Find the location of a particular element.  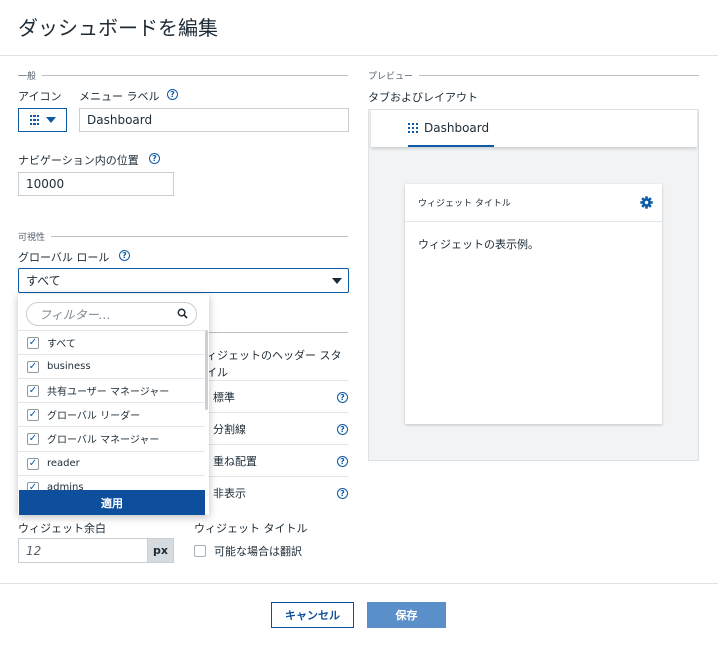

preview-widget-header: ウィジェット タイトル is located at coordinates (533, 203).